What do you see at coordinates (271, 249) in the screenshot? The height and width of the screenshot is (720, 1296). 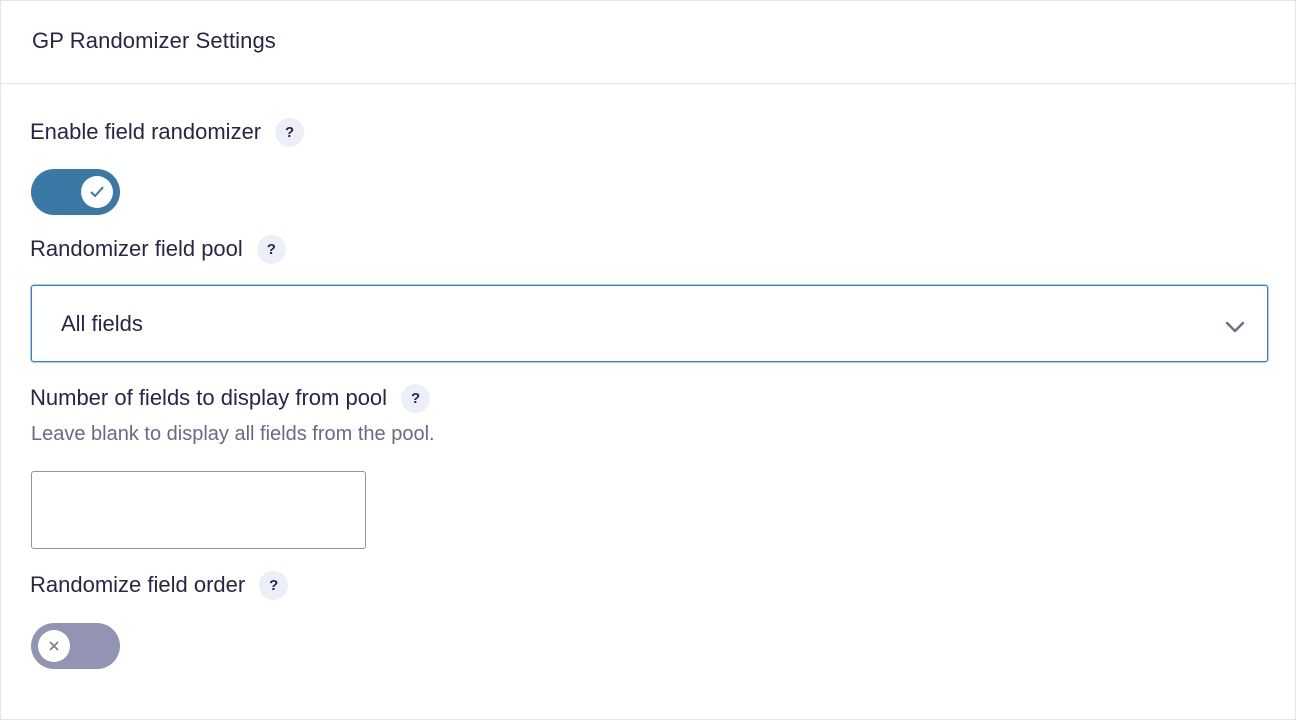 I see `field-pool-help-icon: ?` at bounding box center [271, 249].